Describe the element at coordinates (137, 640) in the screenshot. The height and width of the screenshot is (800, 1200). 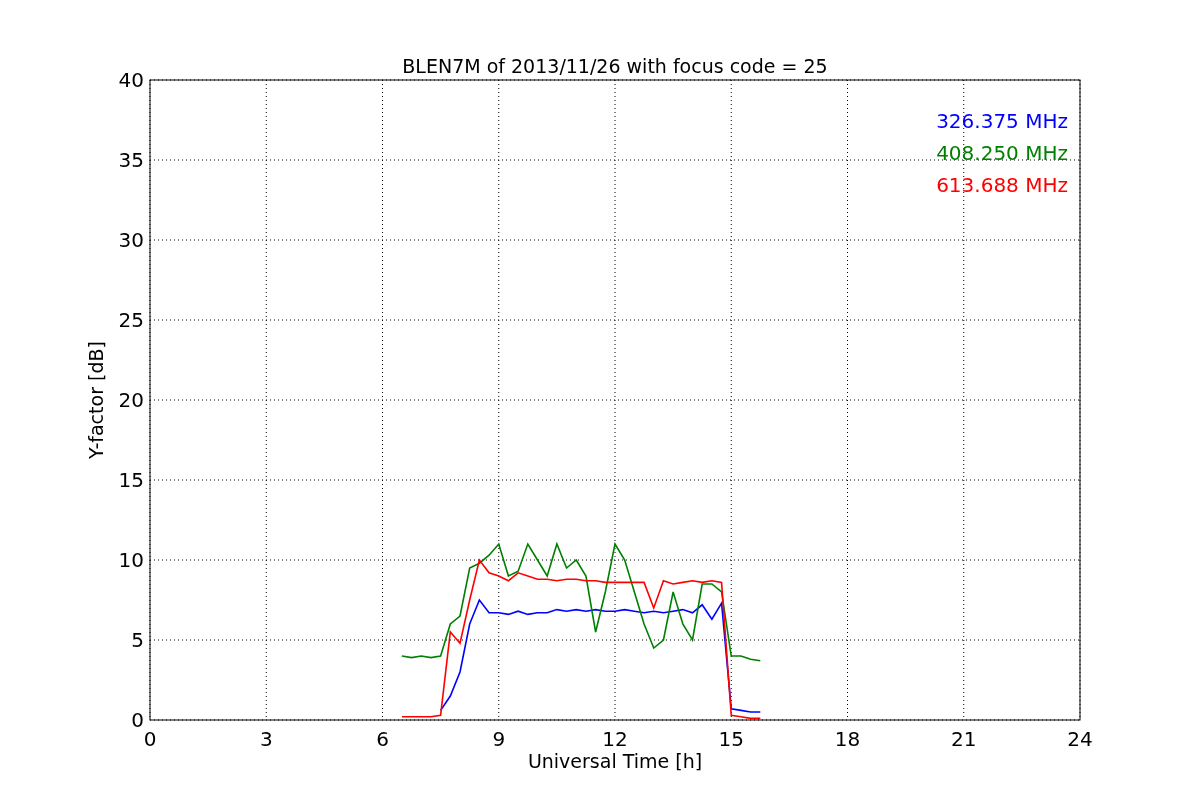
I see `y-tick-label: 5` at that location.